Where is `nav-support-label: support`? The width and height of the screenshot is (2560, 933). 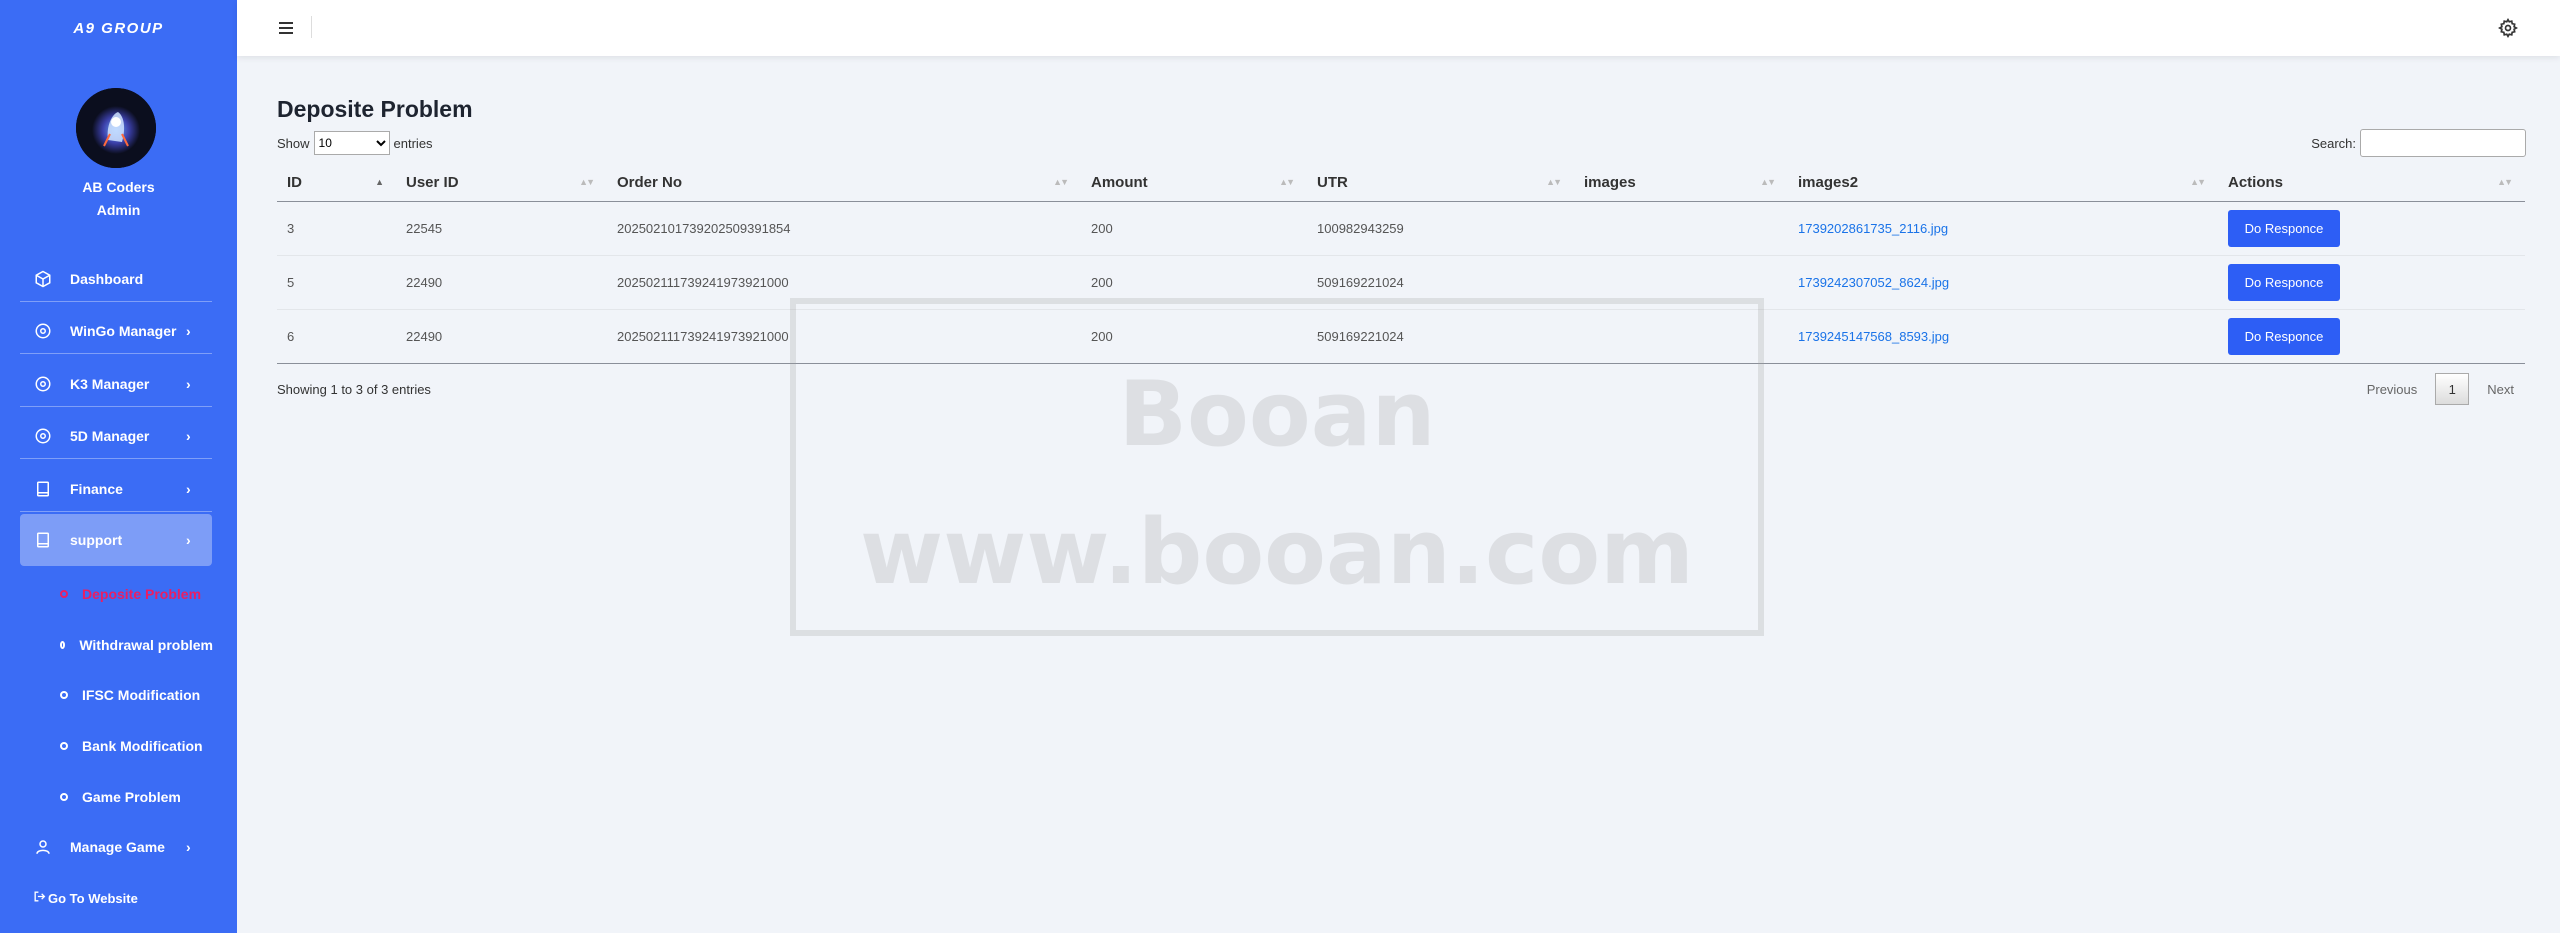
nav-support-label: support is located at coordinates (96, 540).